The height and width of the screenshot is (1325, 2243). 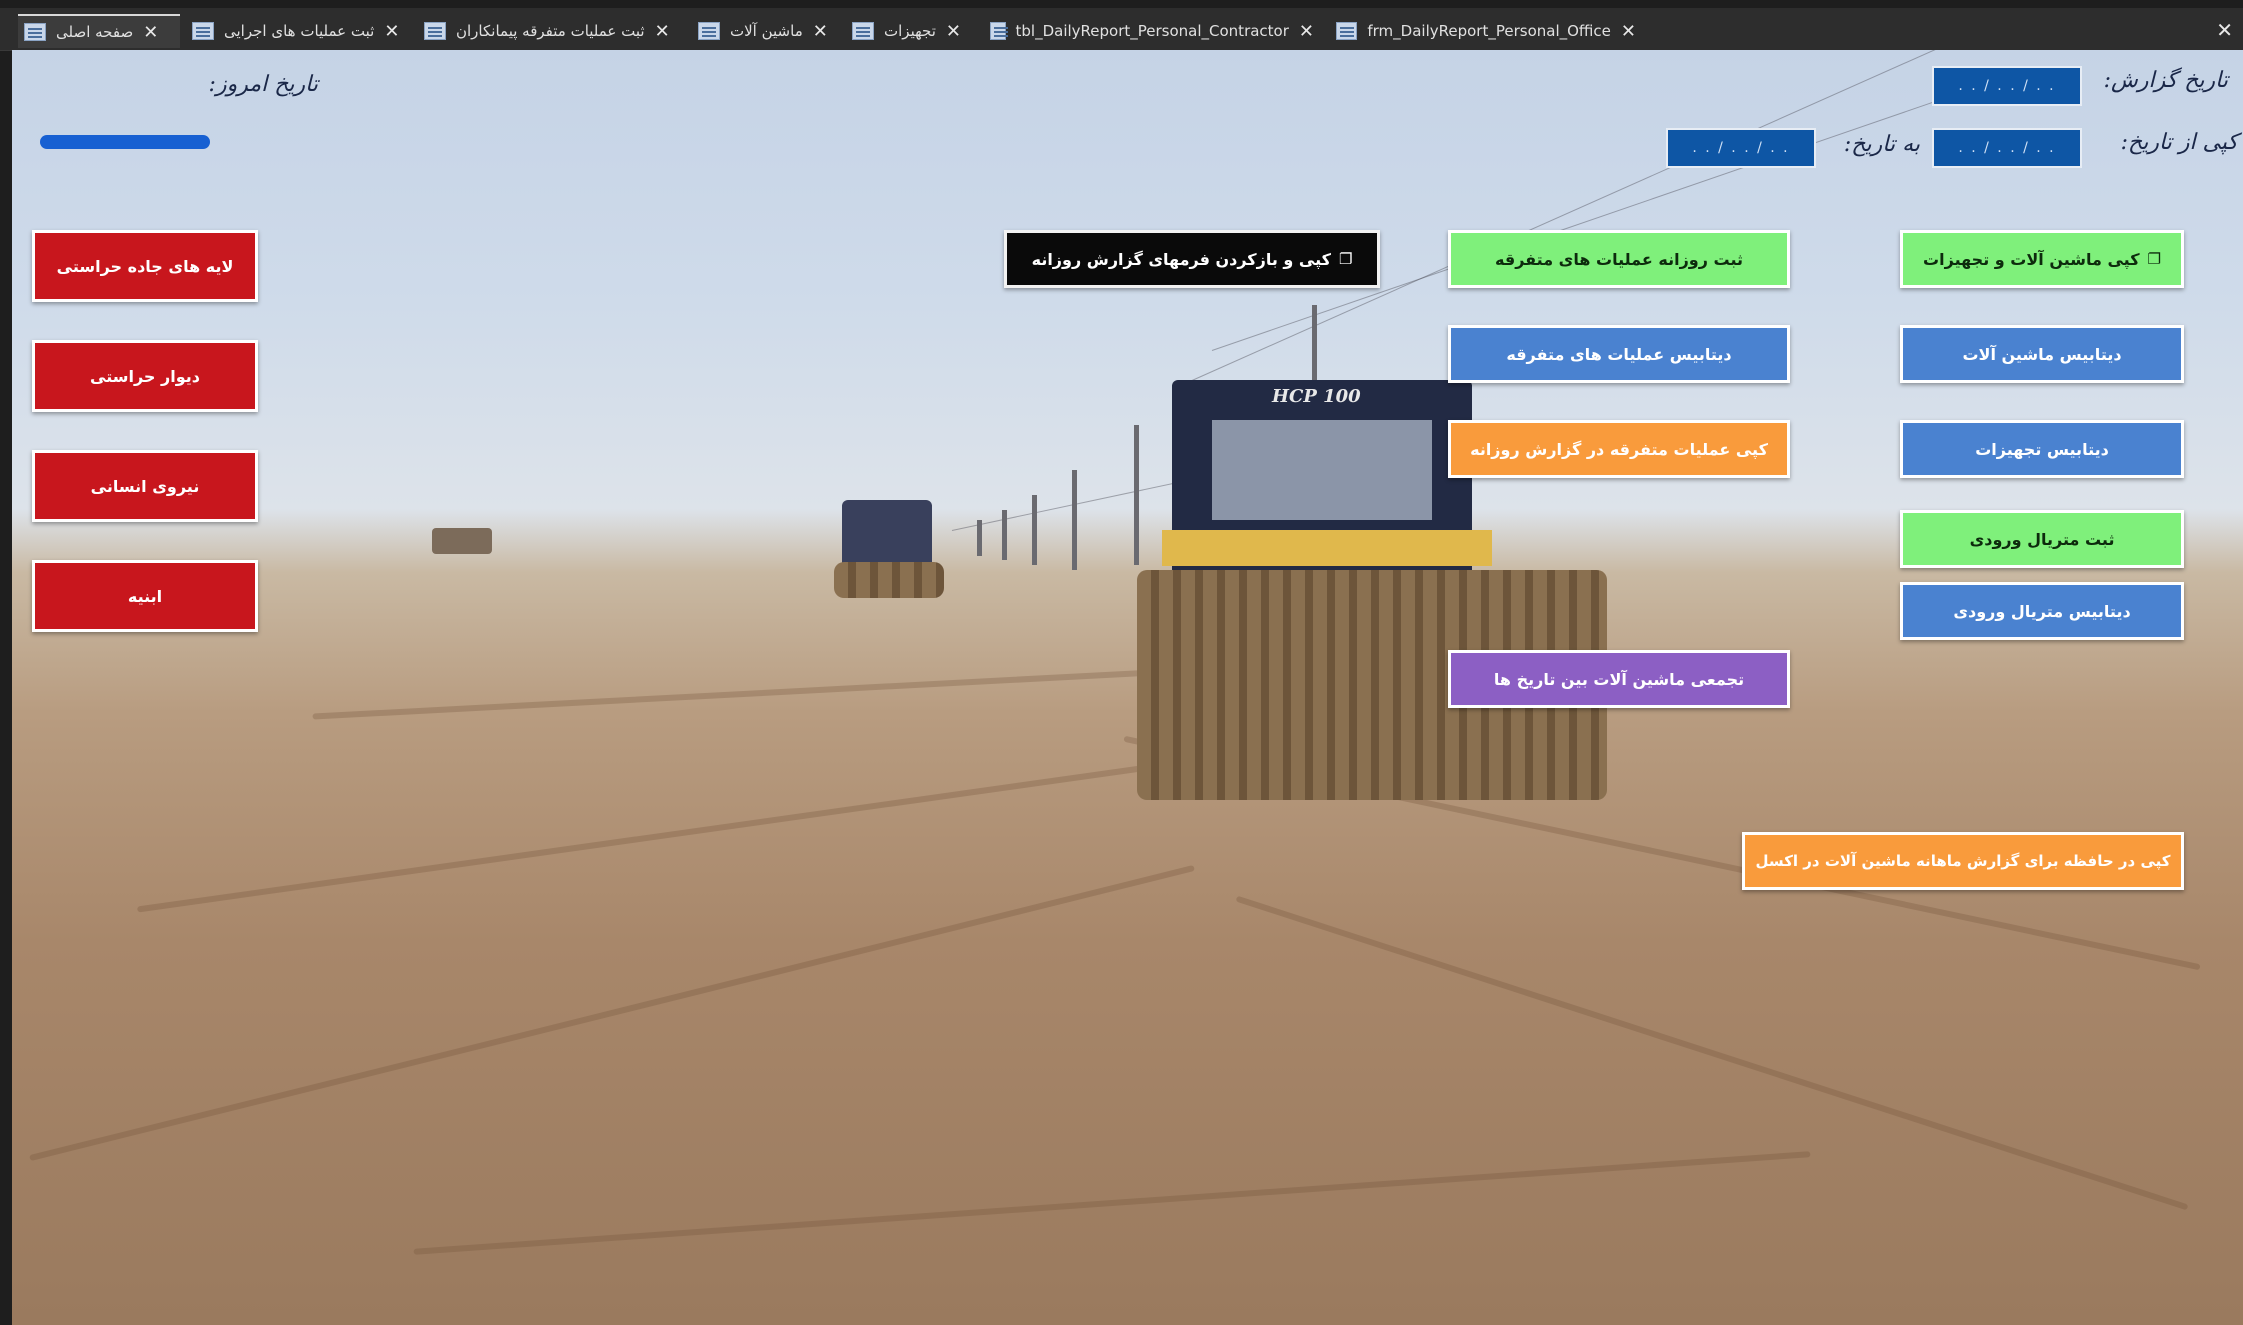 I want to click on distant-roller, so click(x=887, y=535).